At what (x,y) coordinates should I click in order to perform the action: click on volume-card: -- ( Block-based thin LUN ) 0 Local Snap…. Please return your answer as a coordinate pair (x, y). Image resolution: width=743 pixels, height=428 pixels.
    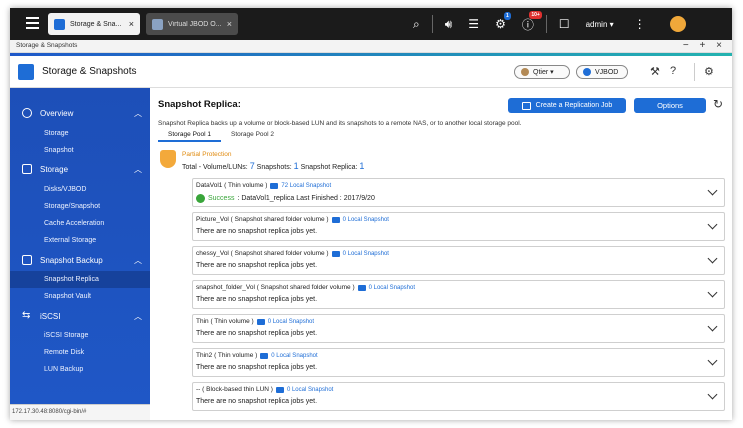
    Looking at the image, I should click on (458, 396).